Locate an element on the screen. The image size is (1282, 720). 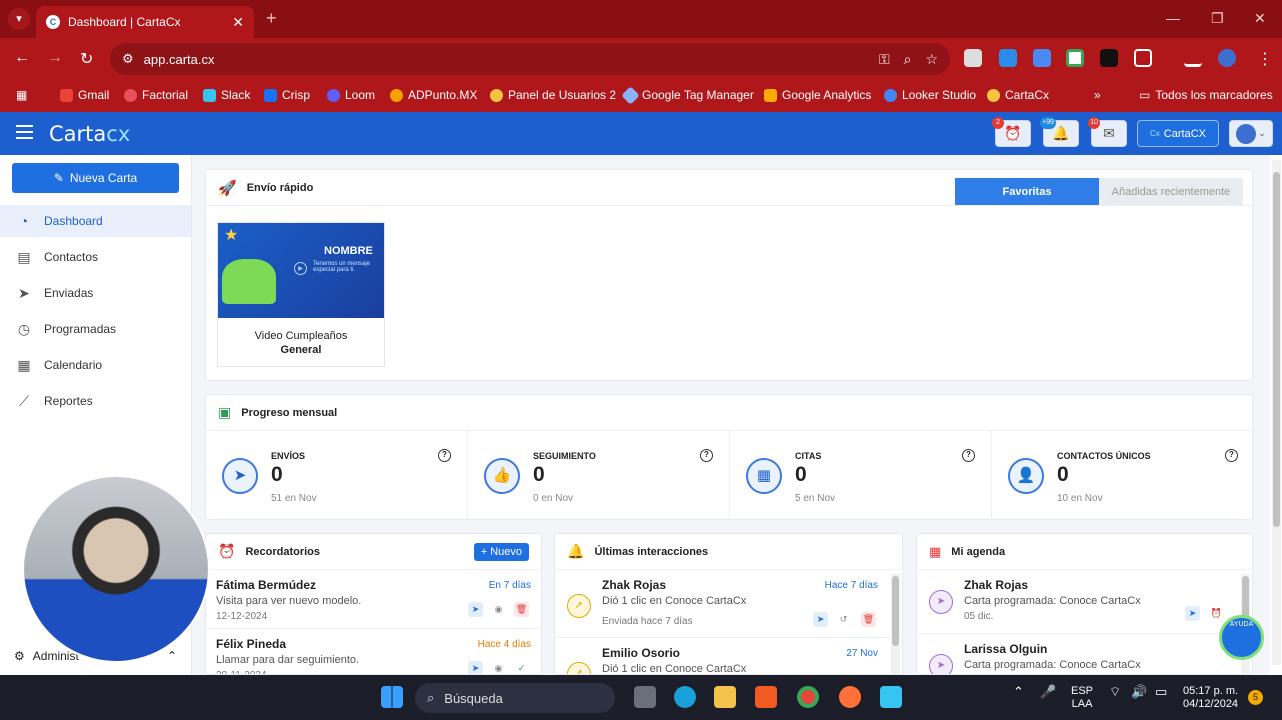
help-bubble-button: AYUDA is located at coordinates (1241, 637).